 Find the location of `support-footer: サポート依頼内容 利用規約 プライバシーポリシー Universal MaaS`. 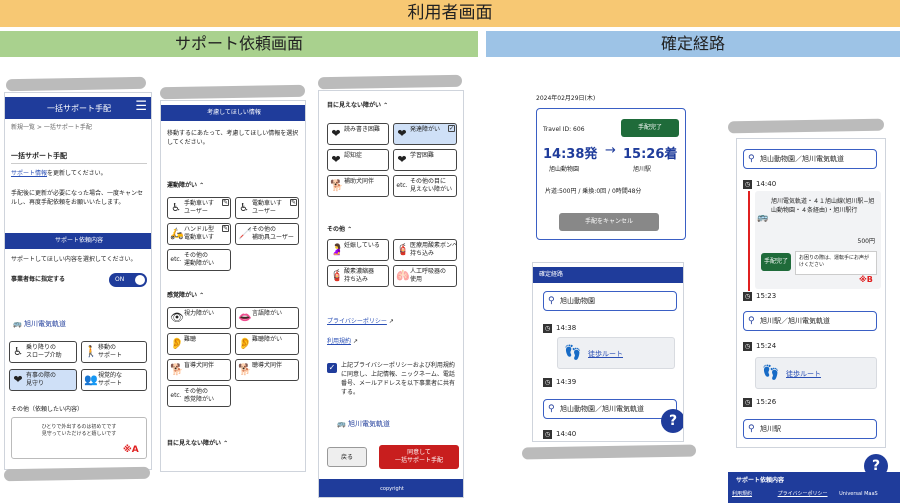

support-footer: サポート依頼内容 利用規約 プライバシーポリシー Universal MaaS is located at coordinates (814, 487).